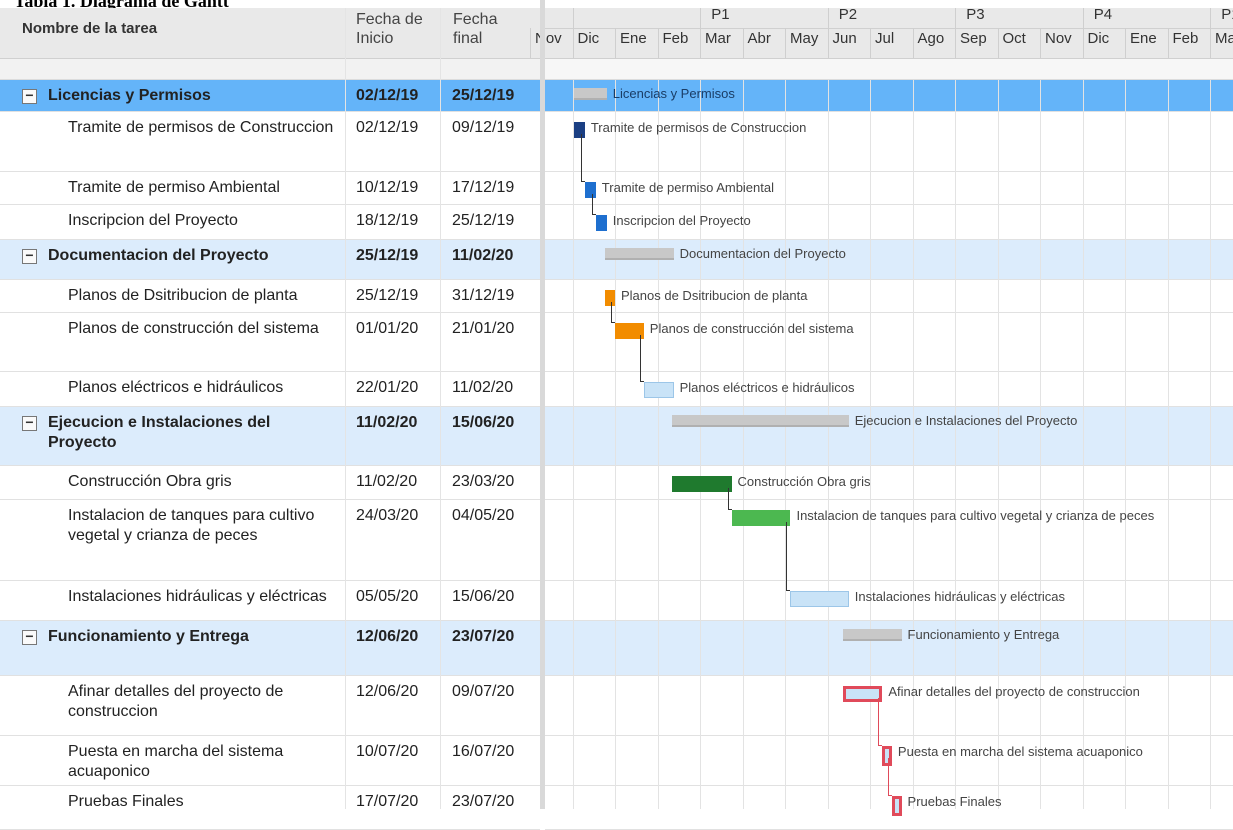 The image size is (1233, 830). What do you see at coordinates (483, 636) in the screenshot?
I see `task-end-date: 23/07/20` at bounding box center [483, 636].